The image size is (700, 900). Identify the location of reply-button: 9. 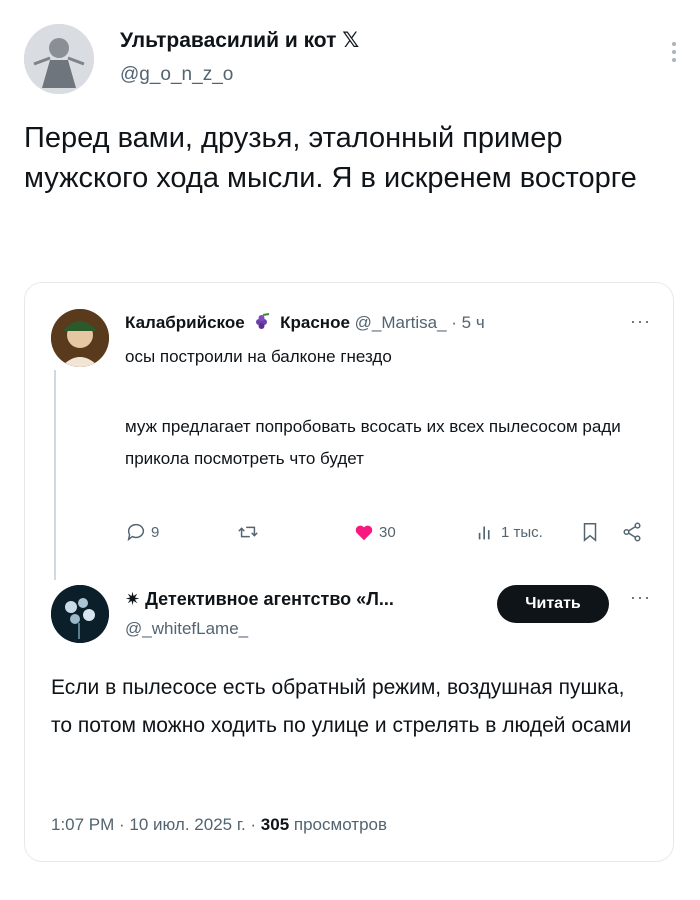
(142, 532).